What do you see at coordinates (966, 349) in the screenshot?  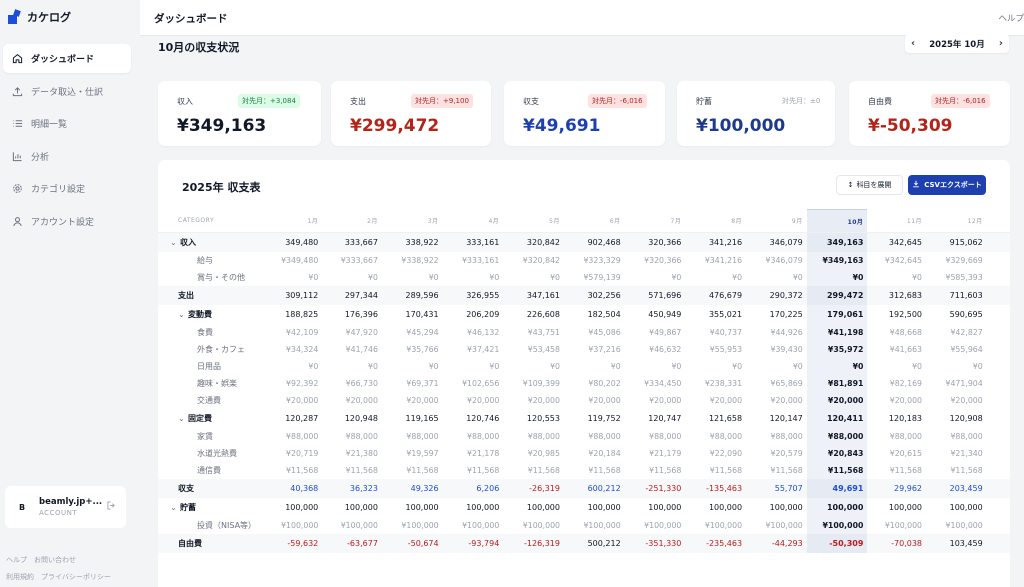 I see `table-cell: ¥55,964` at bounding box center [966, 349].